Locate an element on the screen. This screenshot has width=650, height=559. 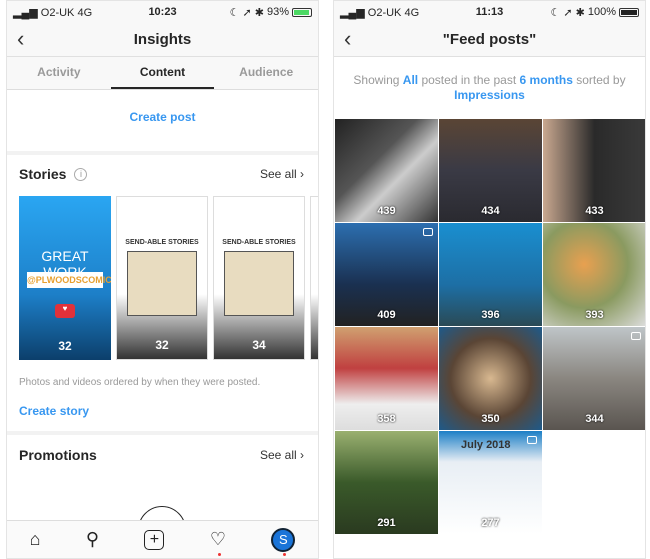
filter-period-link: 6 months is located at coordinates (546, 80).